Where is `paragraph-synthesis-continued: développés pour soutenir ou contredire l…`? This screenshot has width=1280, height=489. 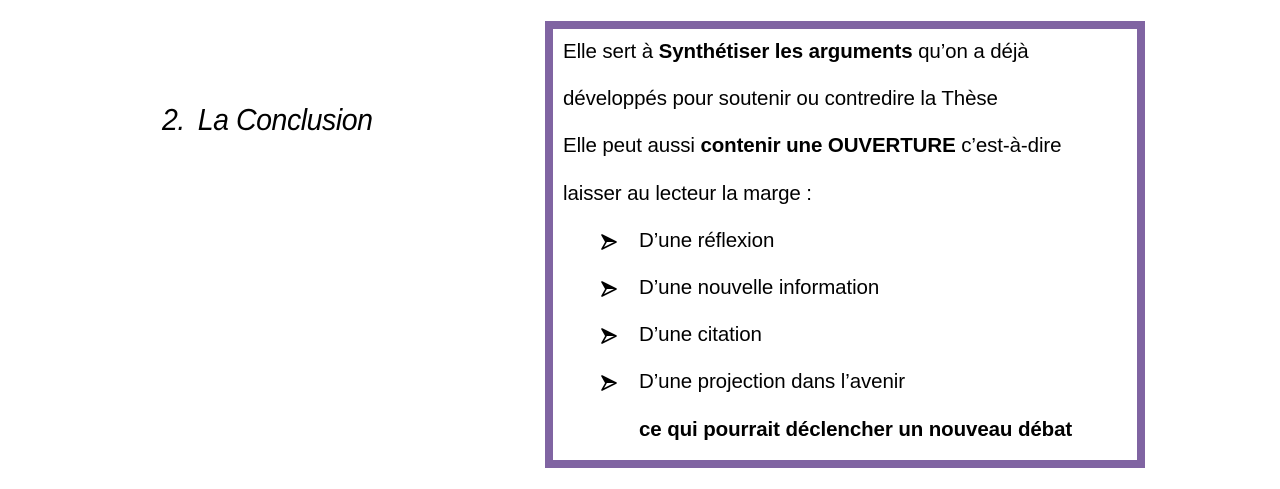
paragraph-synthesis-continued: développés pour soutenir ou contredire l… is located at coordinates (780, 99).